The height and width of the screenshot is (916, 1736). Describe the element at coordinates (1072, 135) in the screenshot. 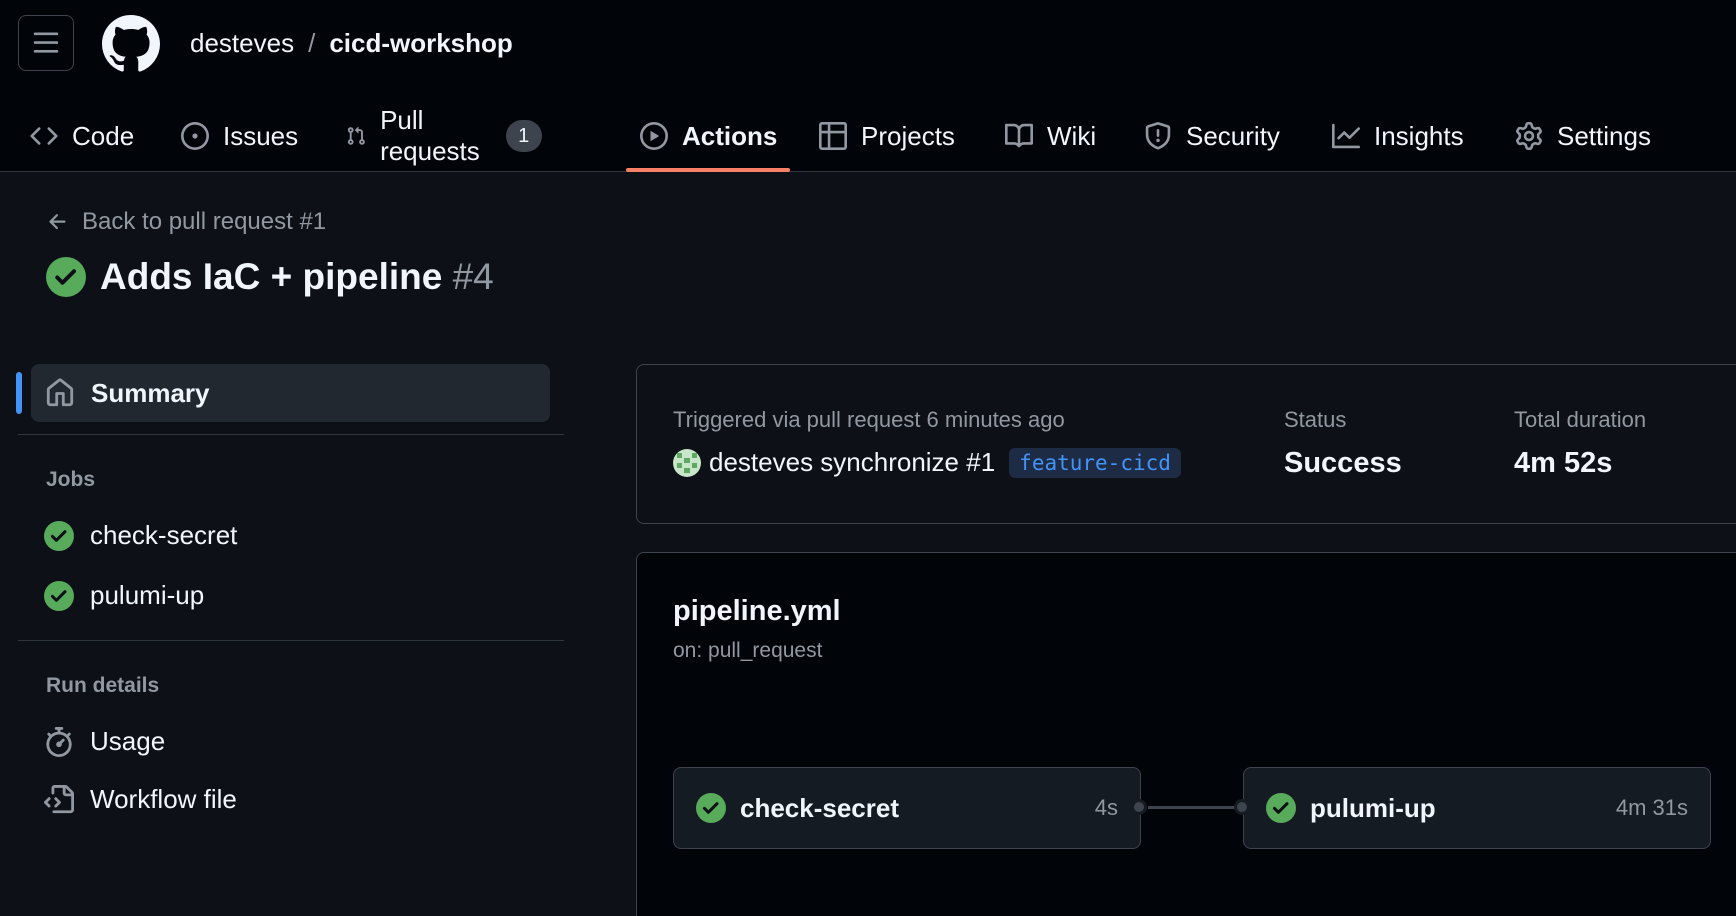

I see `tab-wiki-label: Wiki` at that location.